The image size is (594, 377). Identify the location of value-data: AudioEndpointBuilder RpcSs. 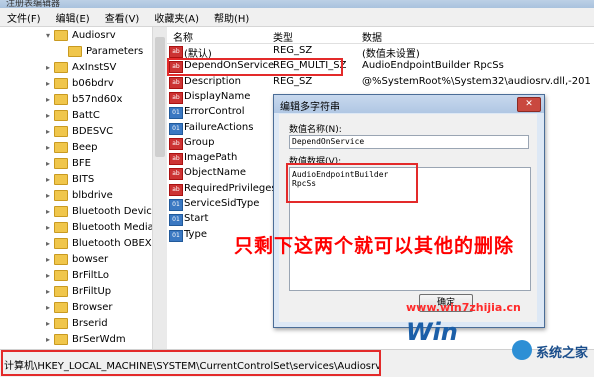
(433, 66).